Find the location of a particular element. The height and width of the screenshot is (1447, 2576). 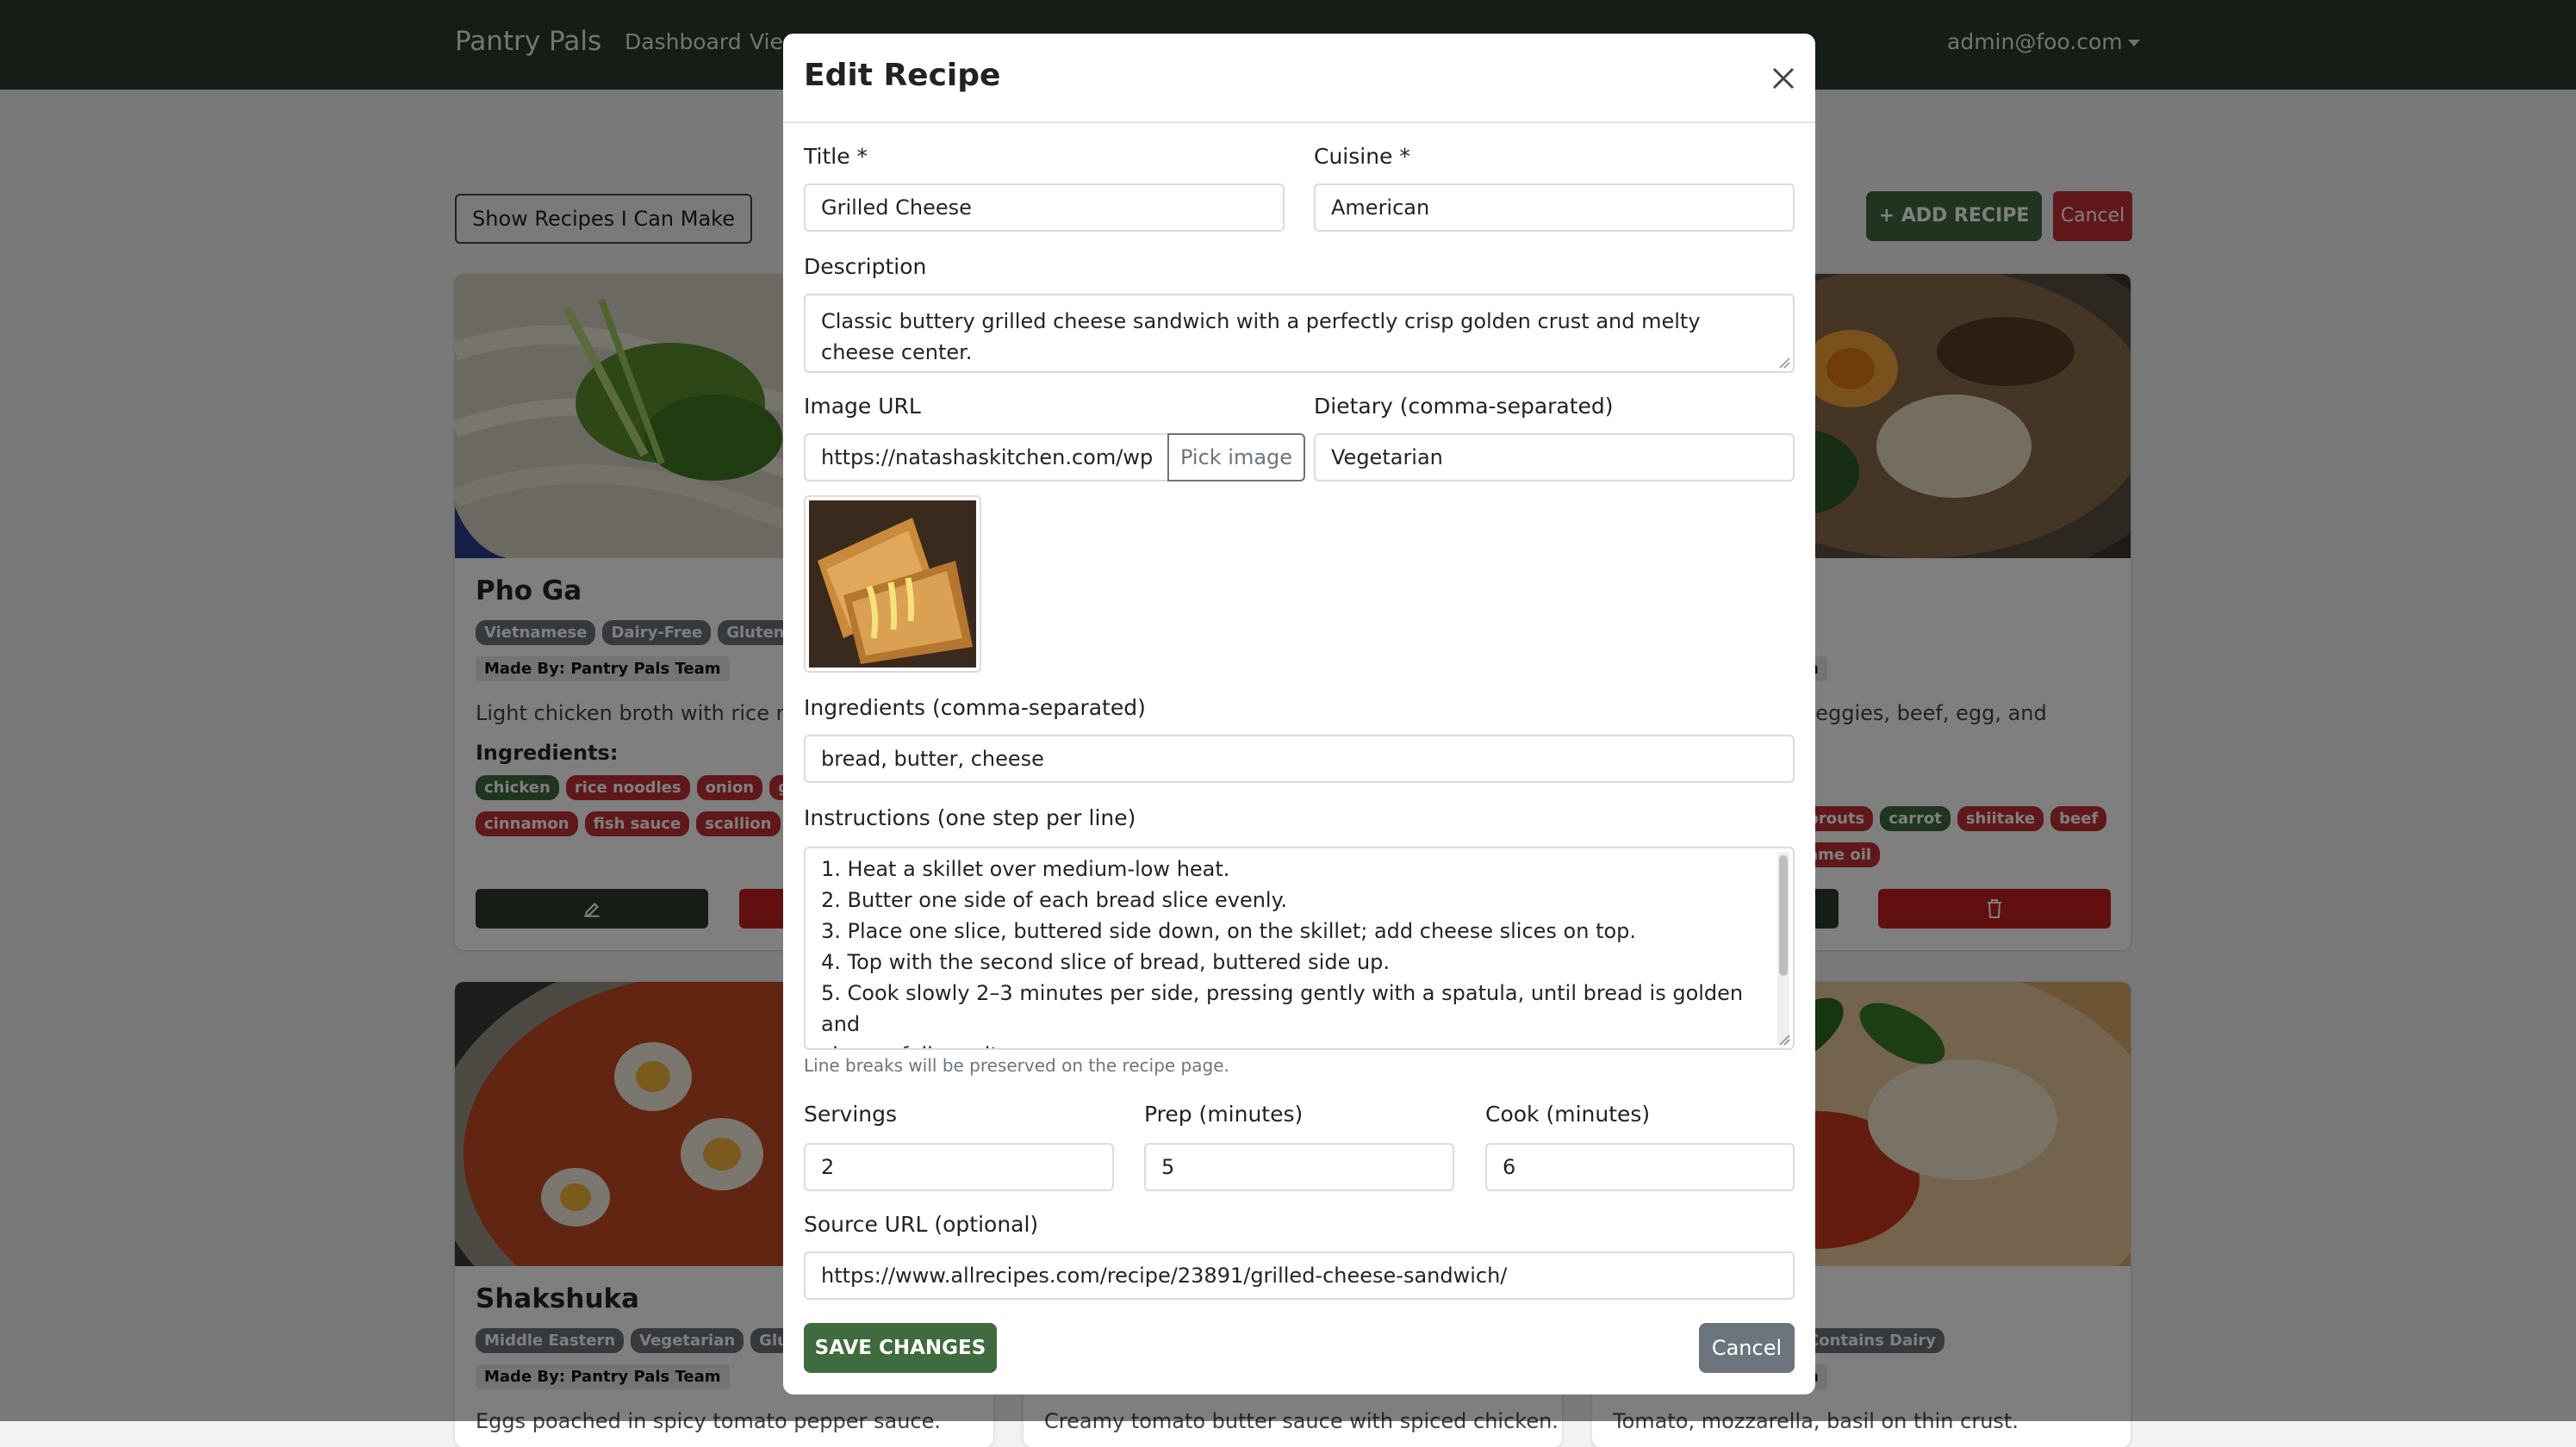

grilled-cheese-thumbnail is located at coordinates (892, 584).